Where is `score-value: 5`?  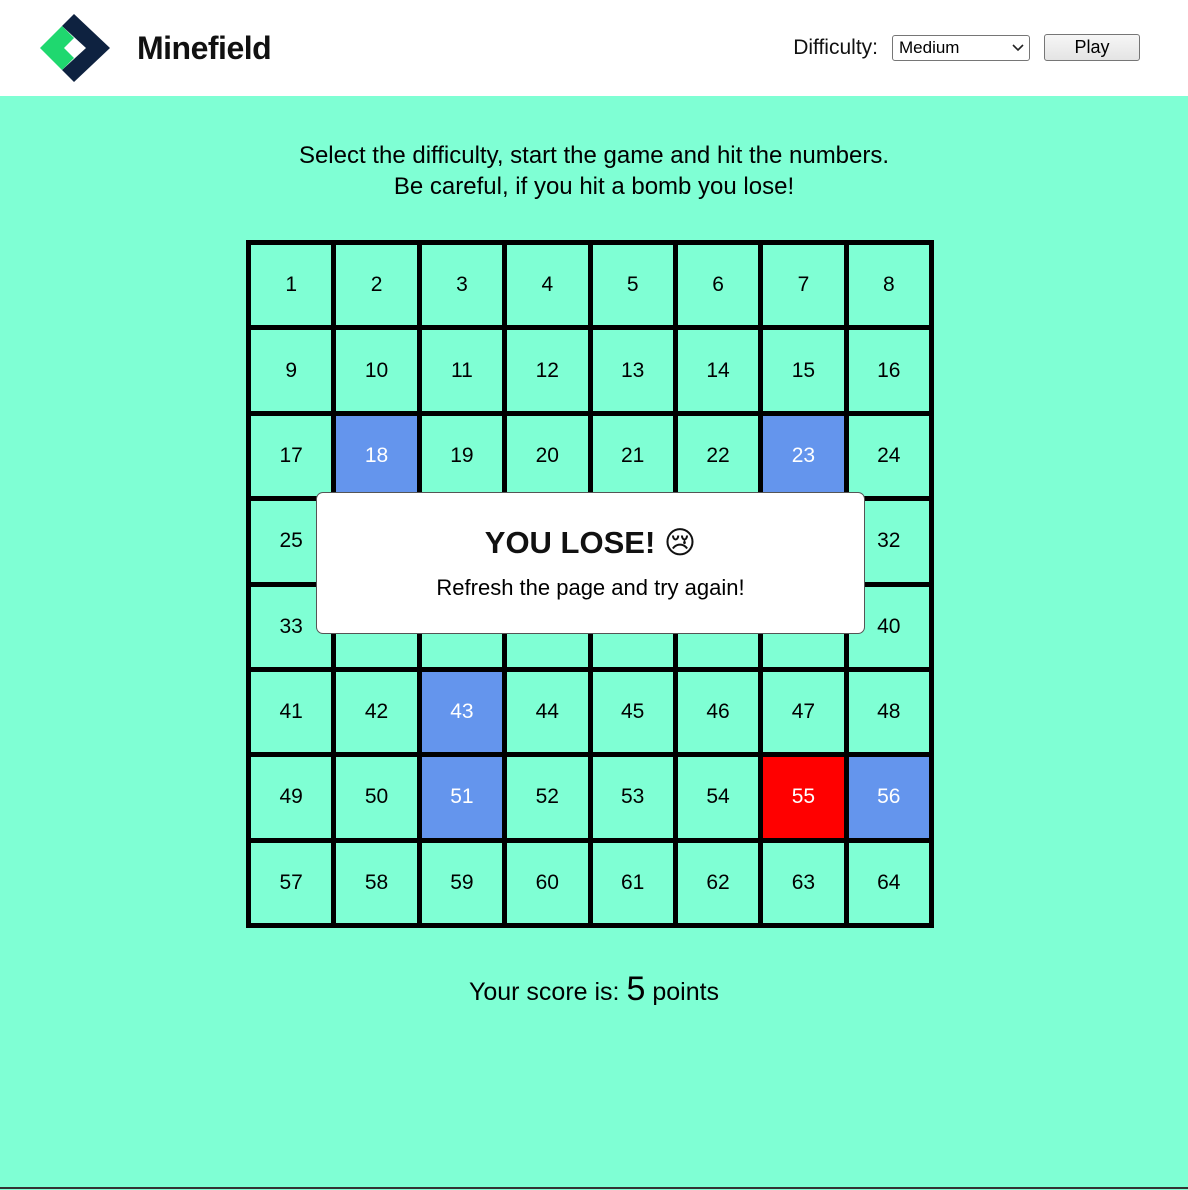 score-value: 5 is located at coordinates (636, 989).